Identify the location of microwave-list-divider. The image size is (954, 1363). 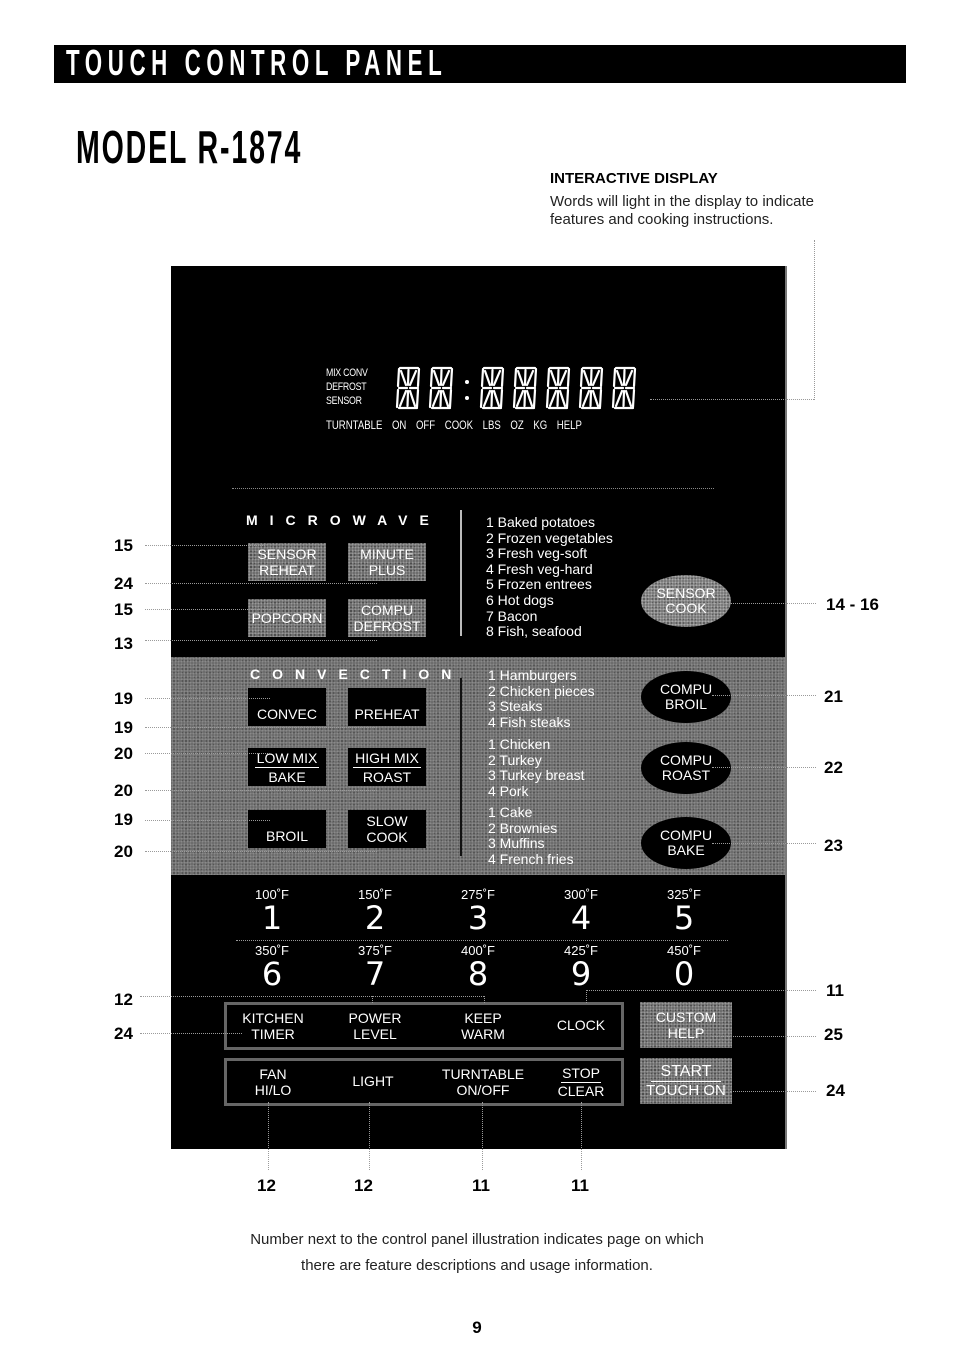
(461, 573).